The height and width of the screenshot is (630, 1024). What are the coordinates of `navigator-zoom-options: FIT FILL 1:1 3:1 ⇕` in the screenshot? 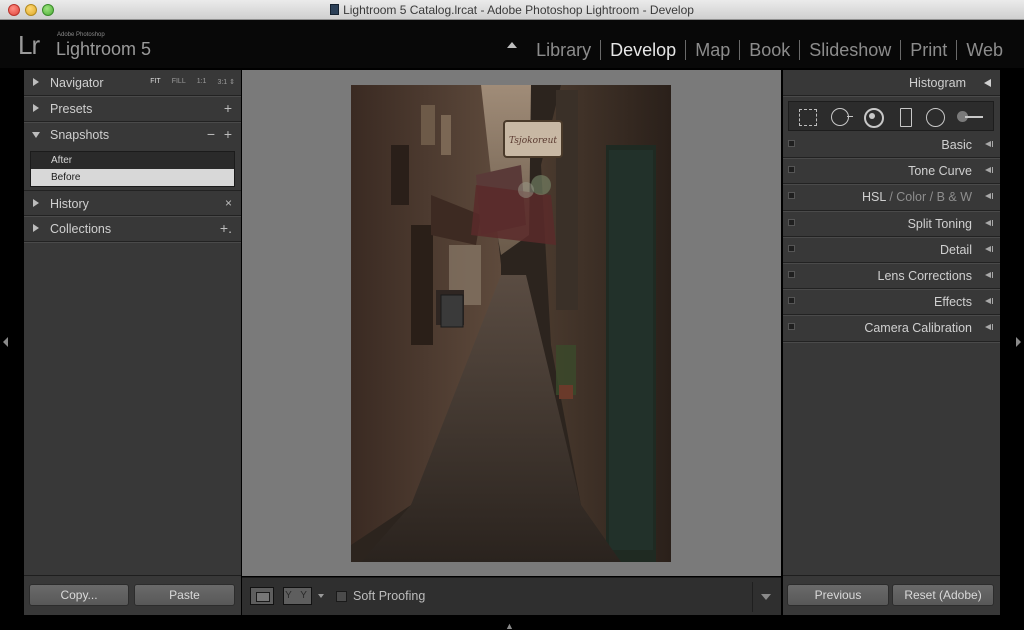 It's located at (192, 82).